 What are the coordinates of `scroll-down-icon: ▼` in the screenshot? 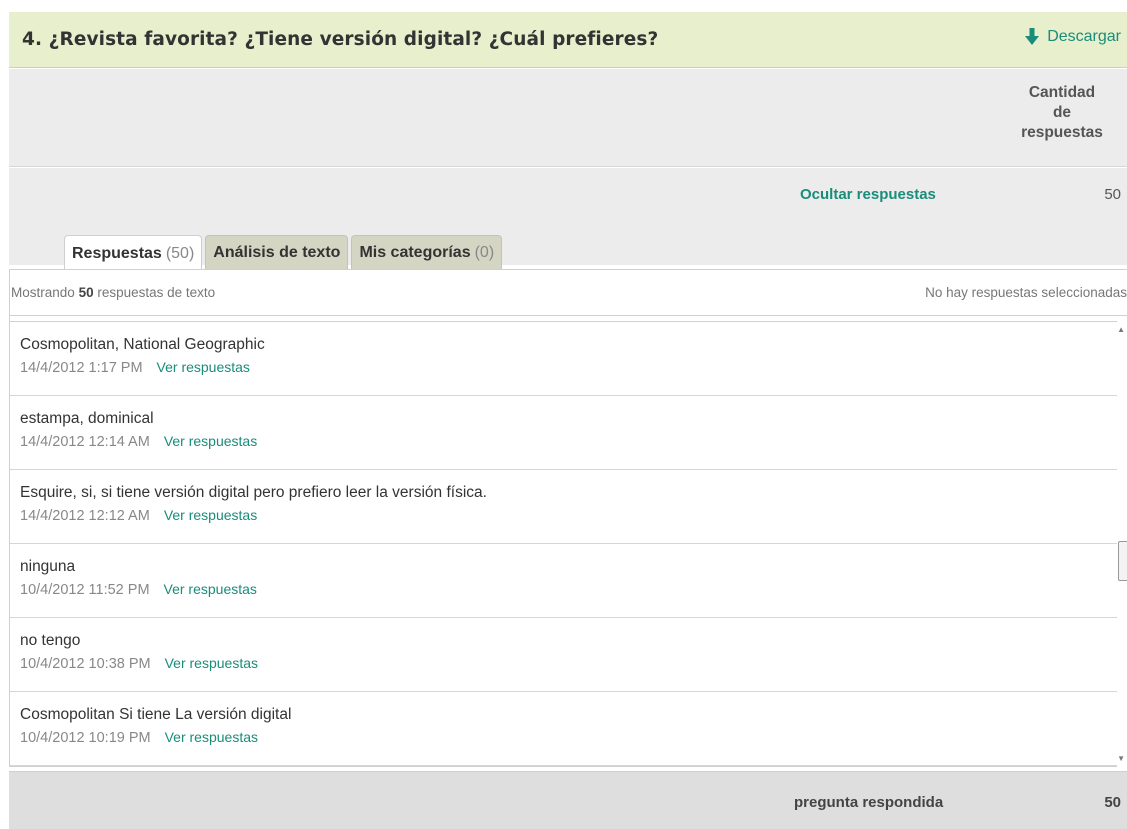 It's located at (1121, 758).